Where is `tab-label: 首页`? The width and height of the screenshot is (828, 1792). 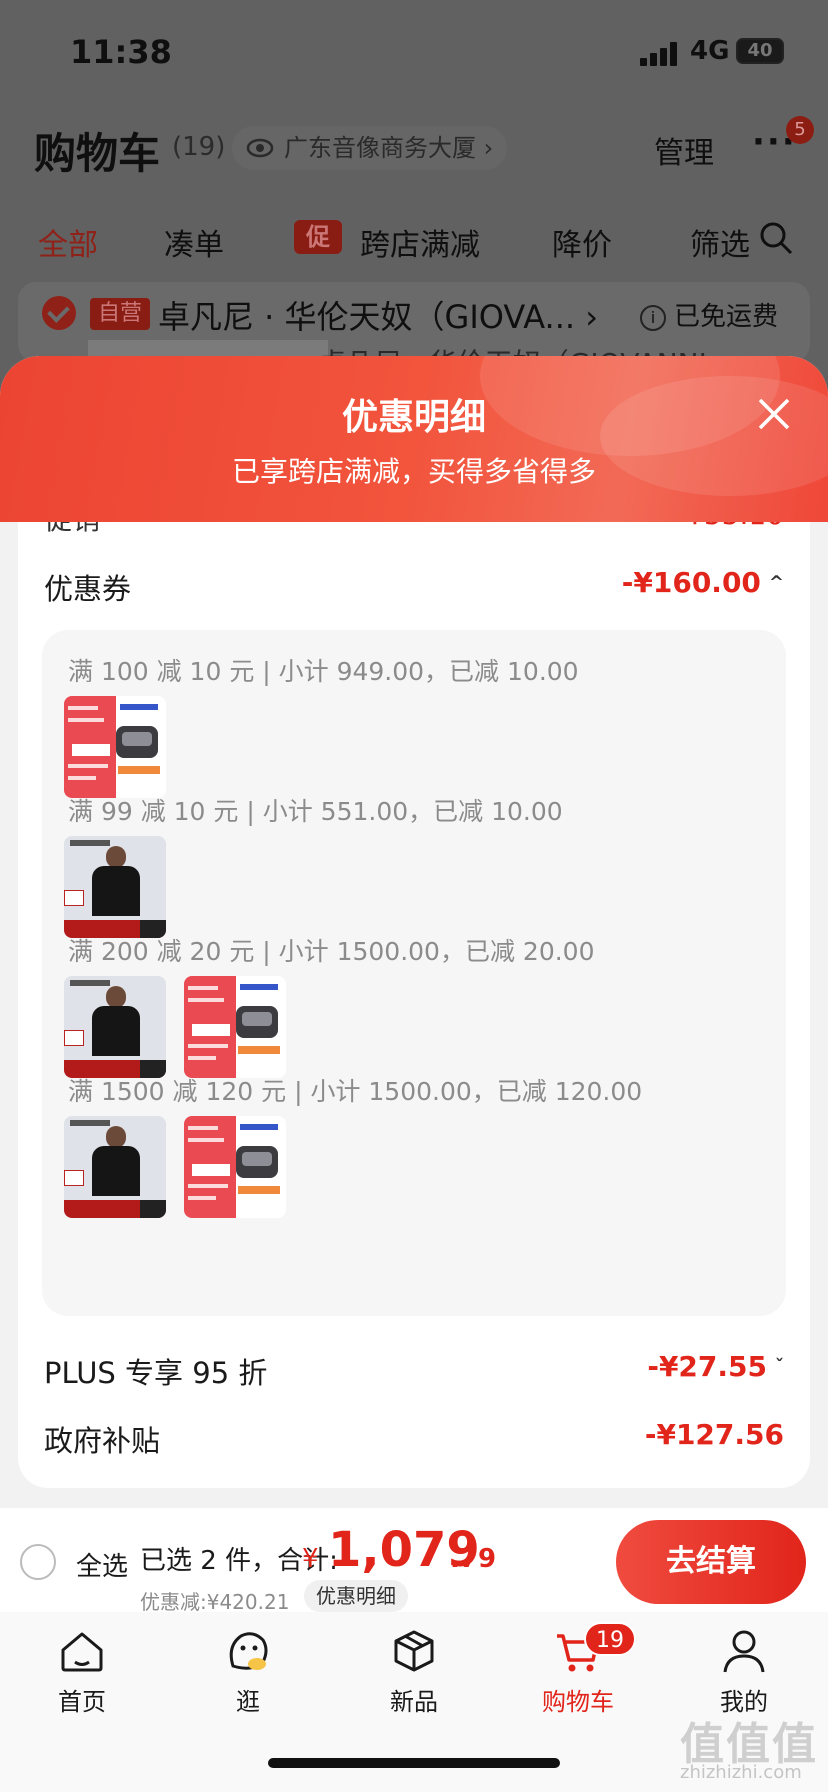
tab-label: 首页 is located at coordinates (82, 1702).